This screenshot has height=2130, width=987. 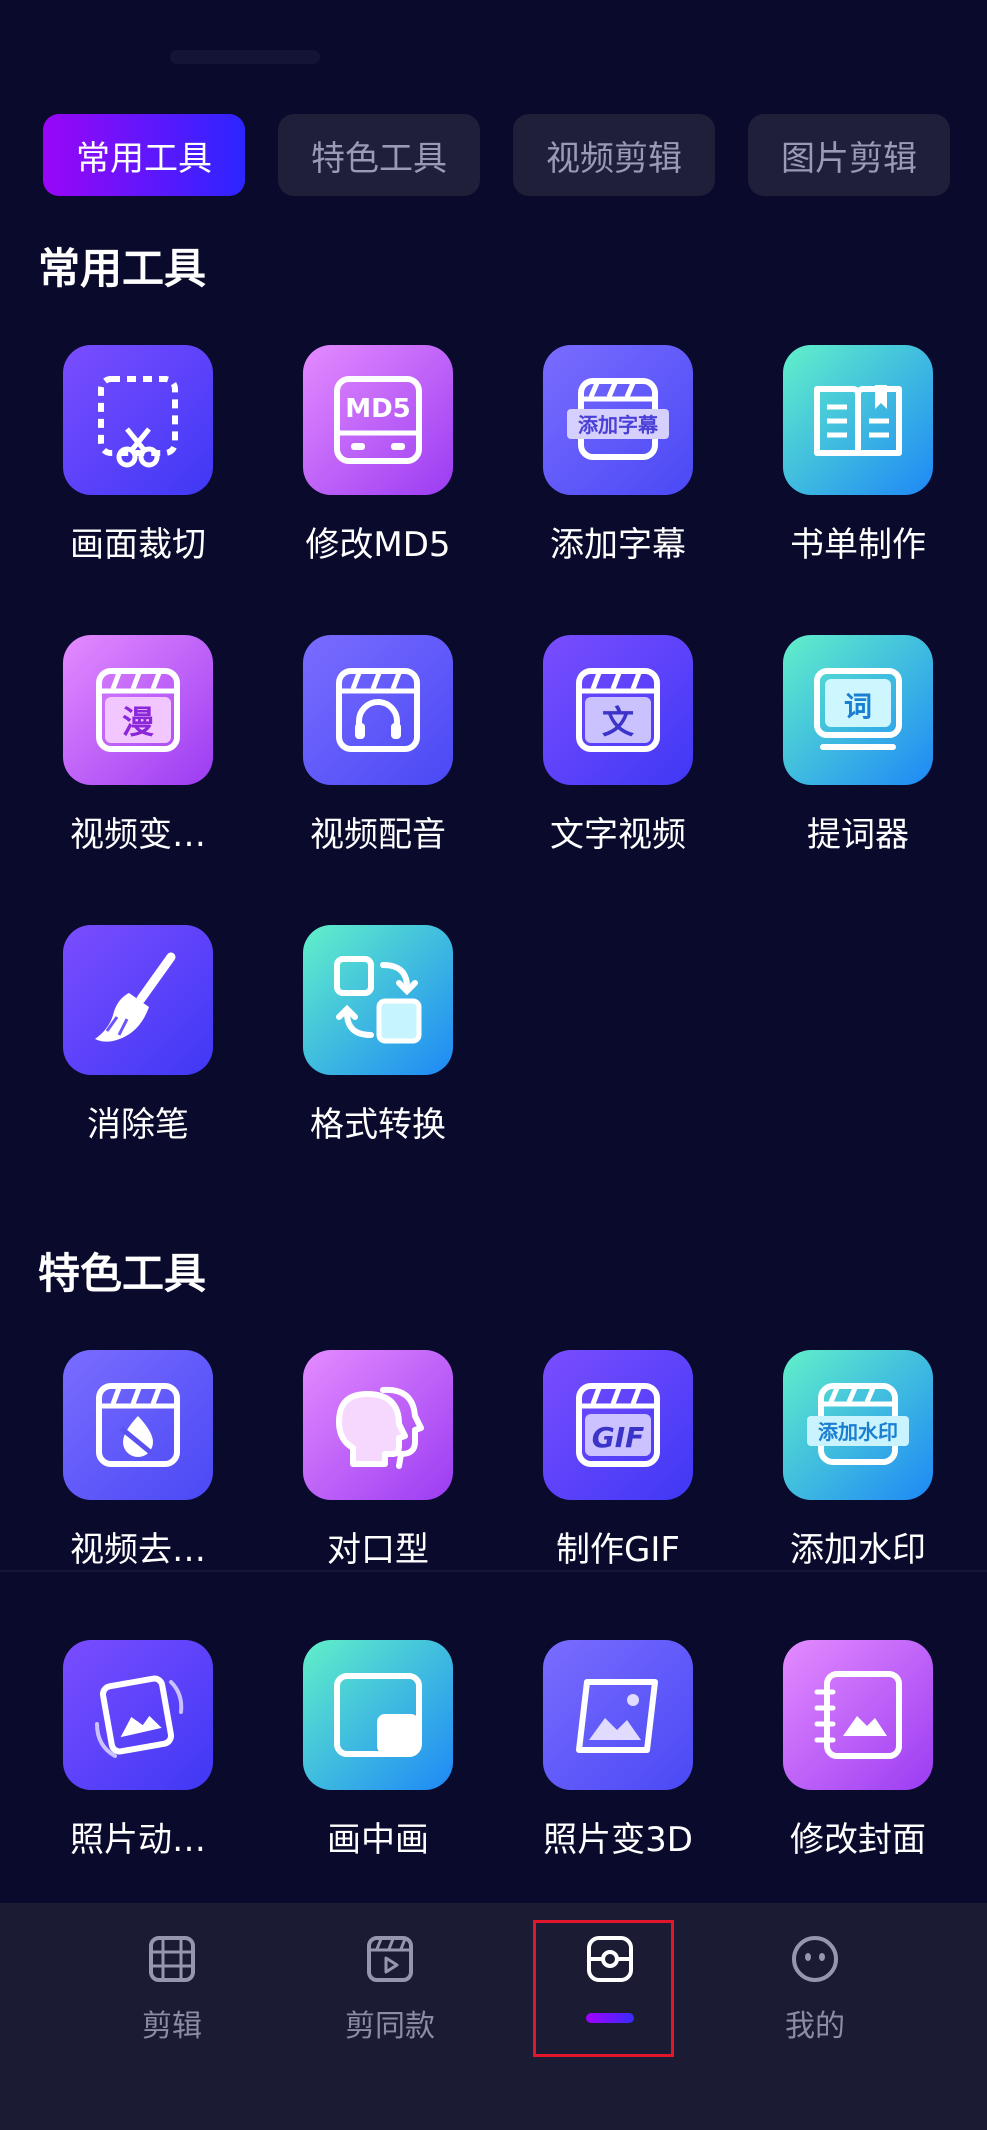 What do you see at coordinates (144, 155) in the screenshot?
I see `tab-common-tools: 常用工具` at bounding box center [144, 155].